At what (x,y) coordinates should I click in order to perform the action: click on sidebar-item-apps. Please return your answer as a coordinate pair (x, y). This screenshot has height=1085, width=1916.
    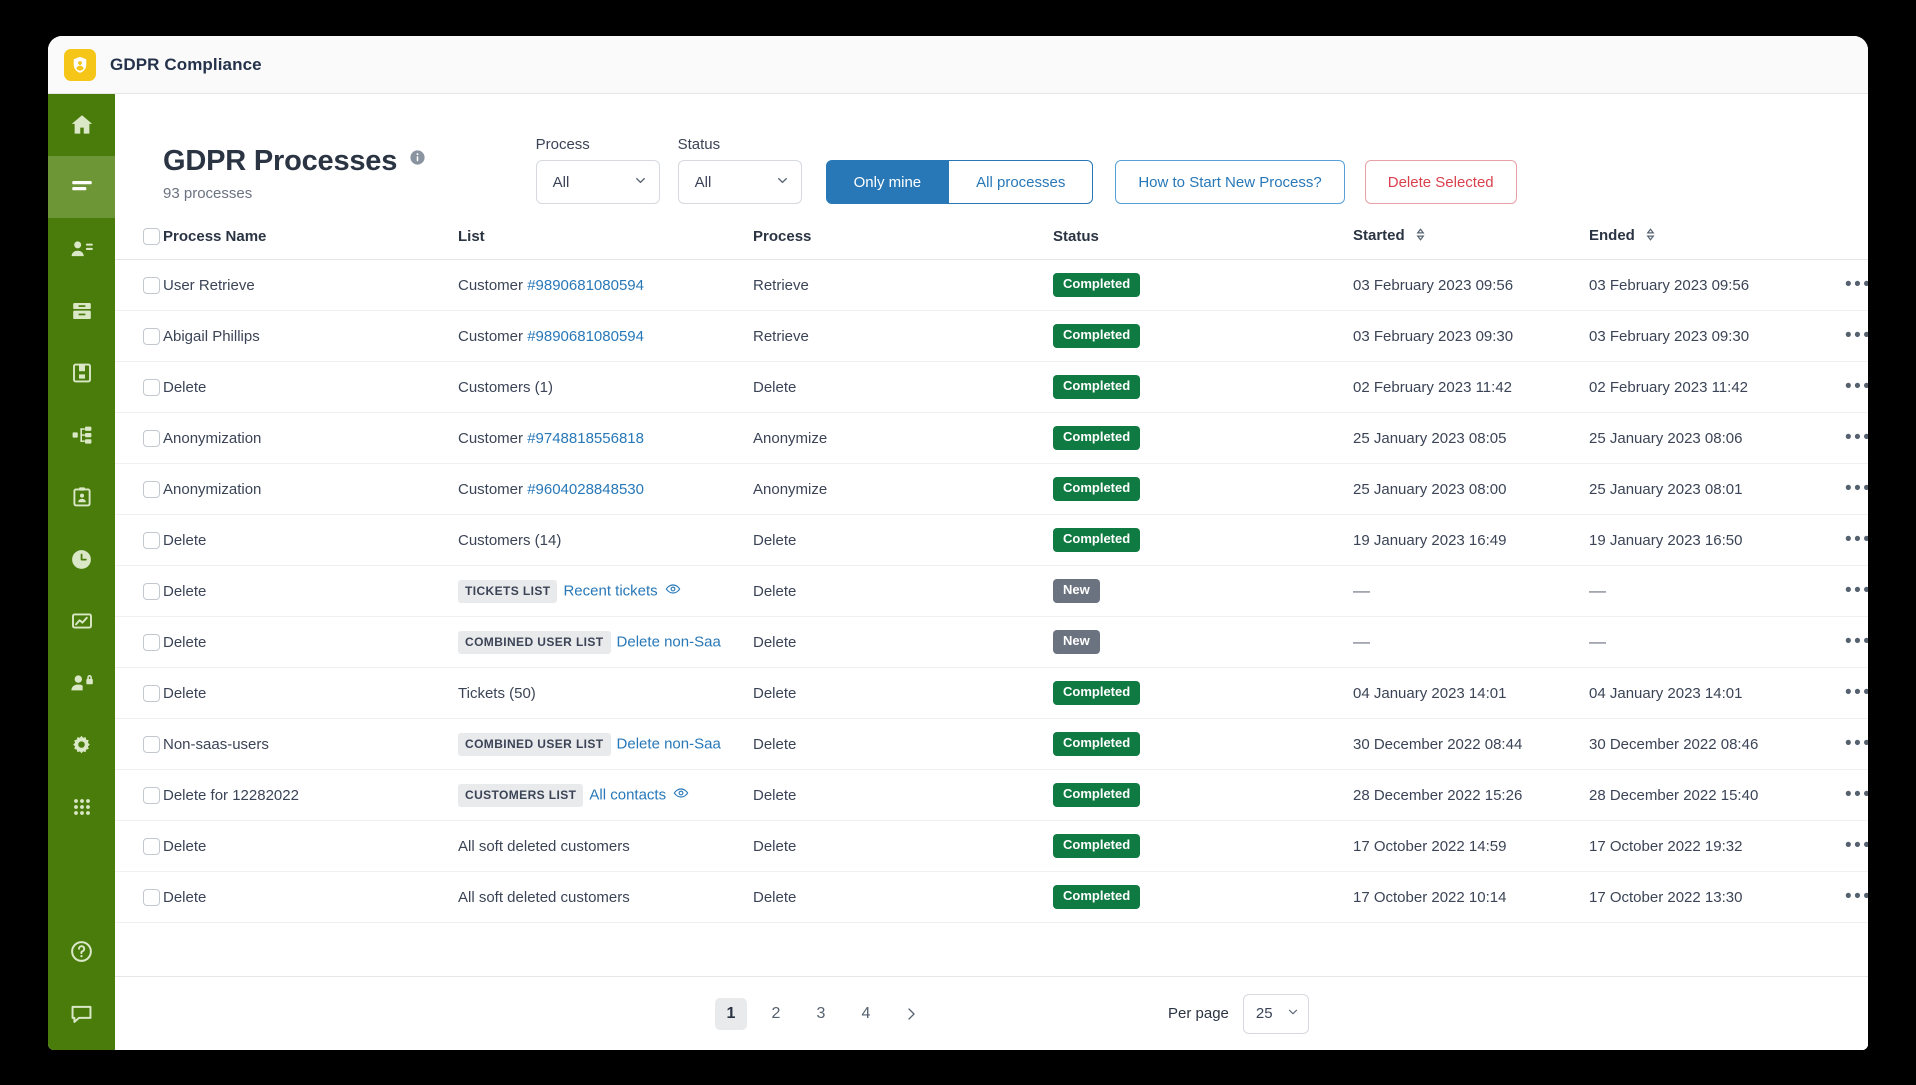
    Looking at the image, I should click on (81, 807).